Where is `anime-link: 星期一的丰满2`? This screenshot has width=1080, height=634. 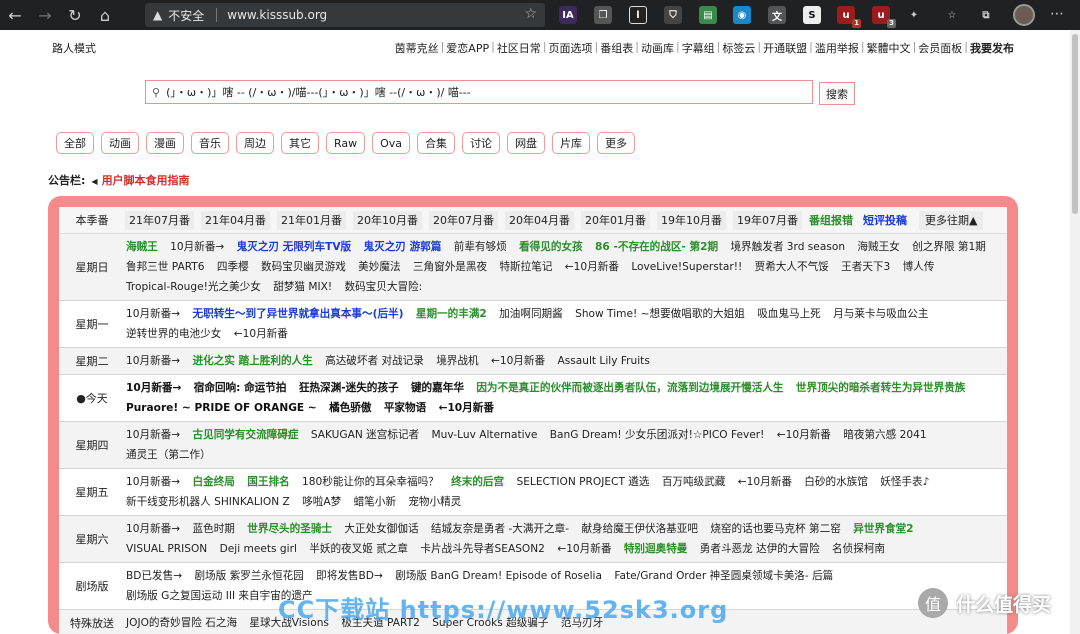
anime-link: 星期一的丰满2 is located at coordinates (451, 314).